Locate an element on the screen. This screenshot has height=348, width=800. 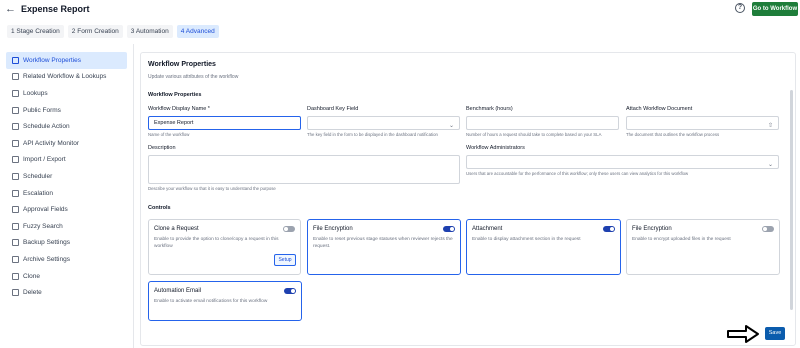
display-name-input: Expense Report is located at coordinates (224, 123).